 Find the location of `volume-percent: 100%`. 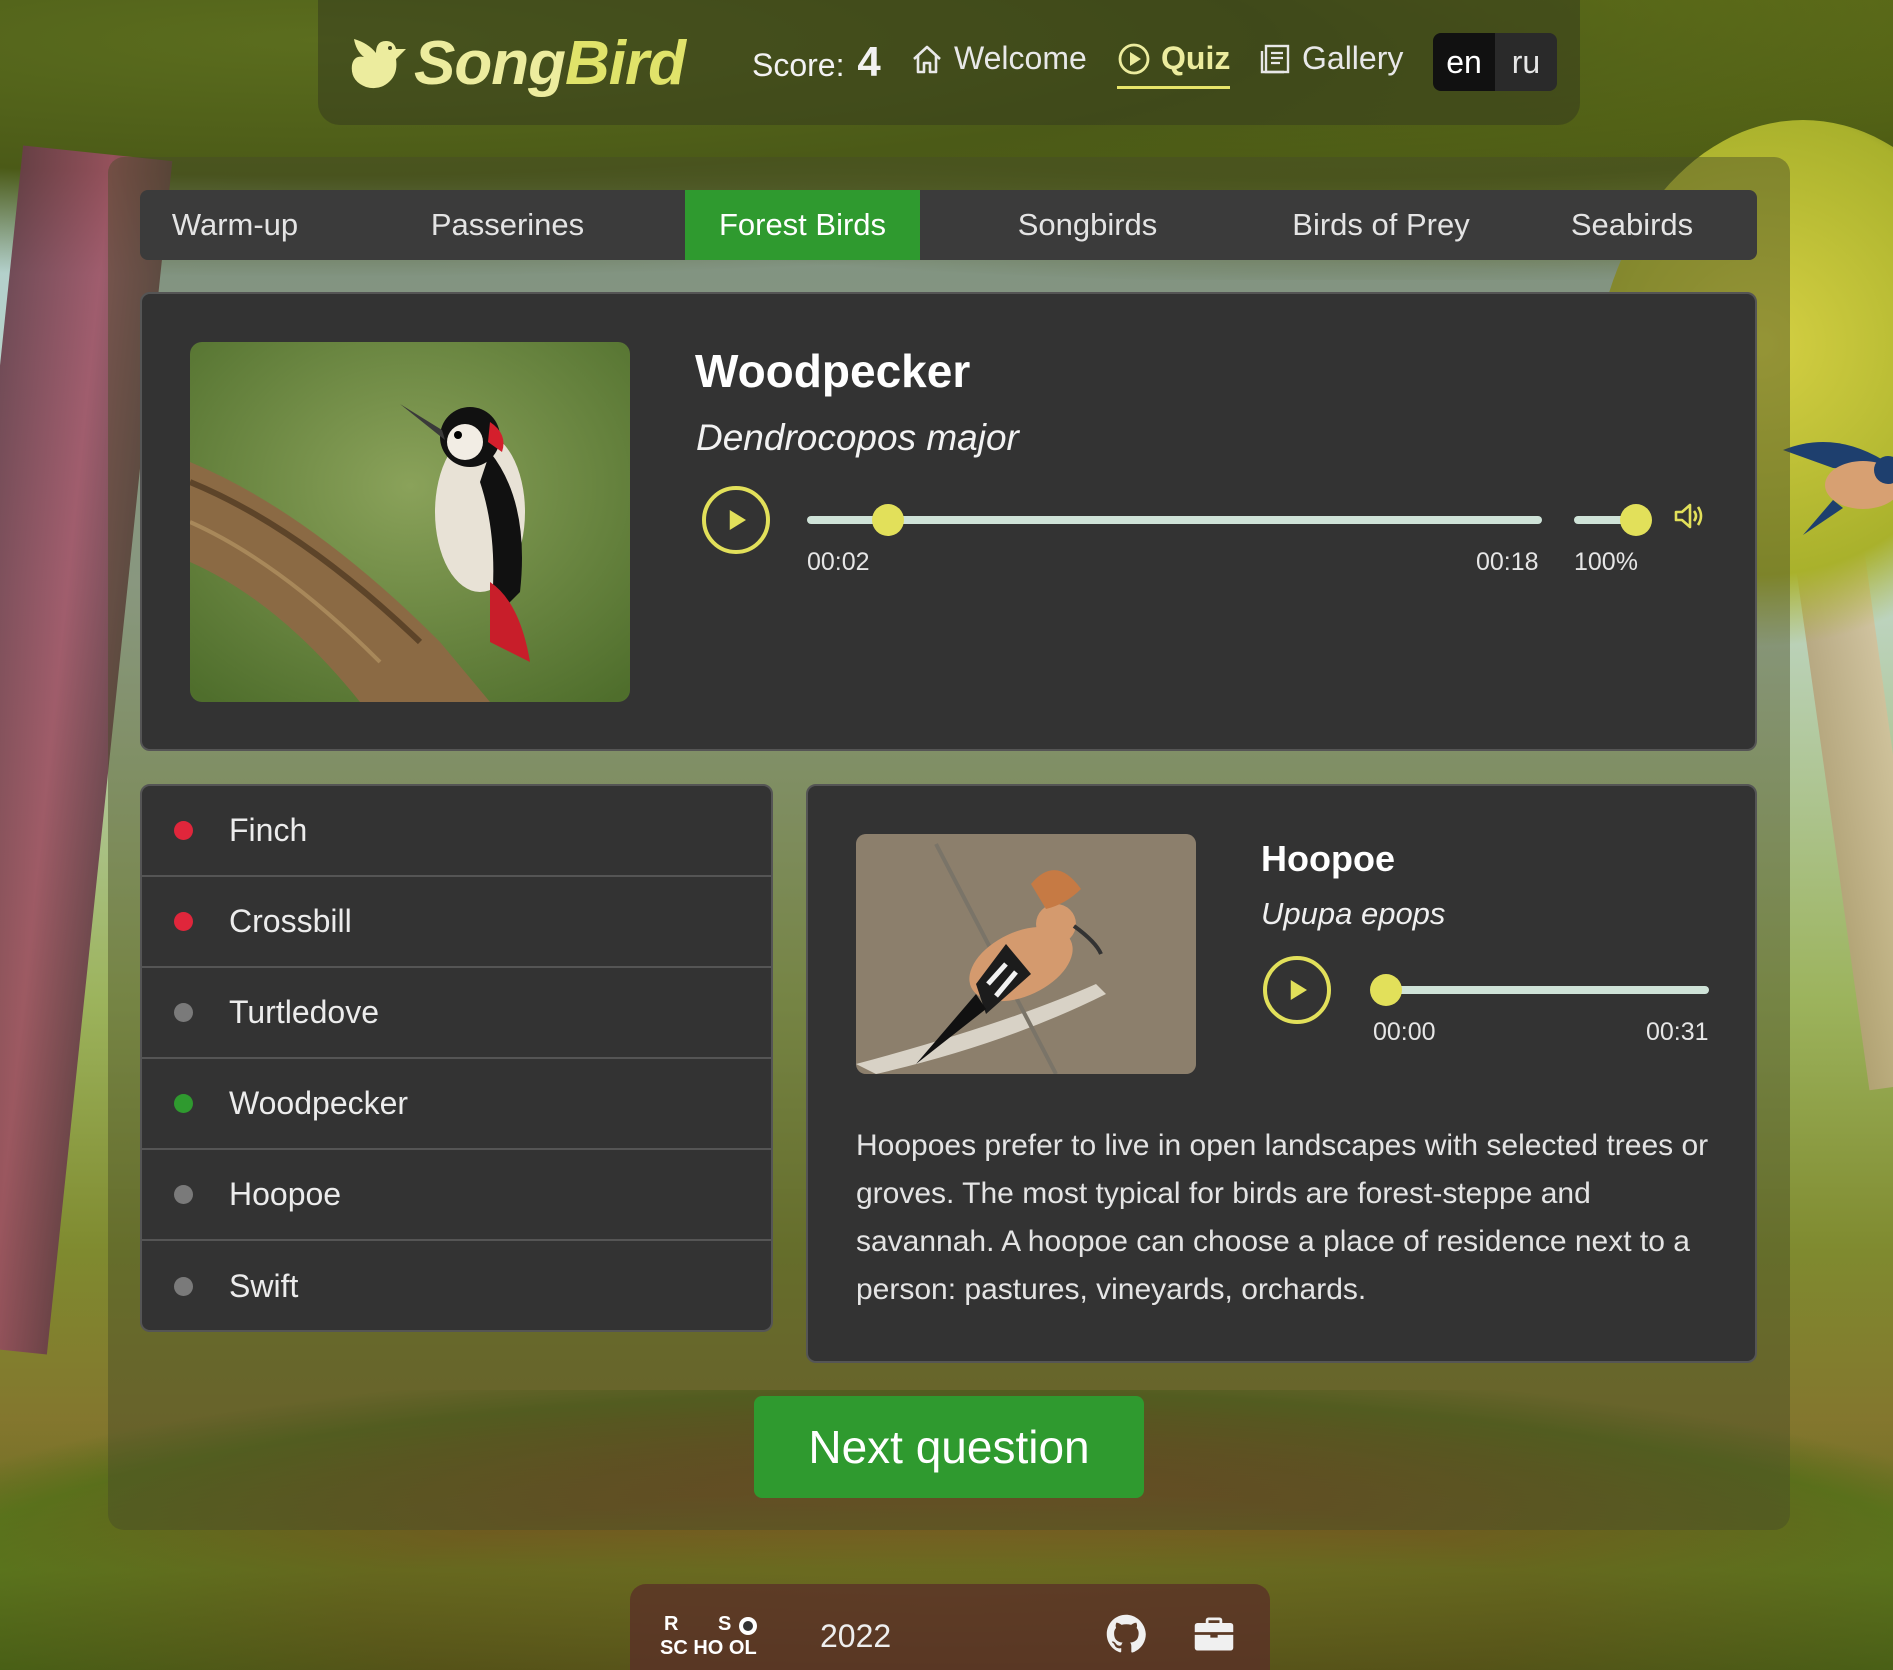

volume-percent: 100% is located at coordinates (1606, 562).